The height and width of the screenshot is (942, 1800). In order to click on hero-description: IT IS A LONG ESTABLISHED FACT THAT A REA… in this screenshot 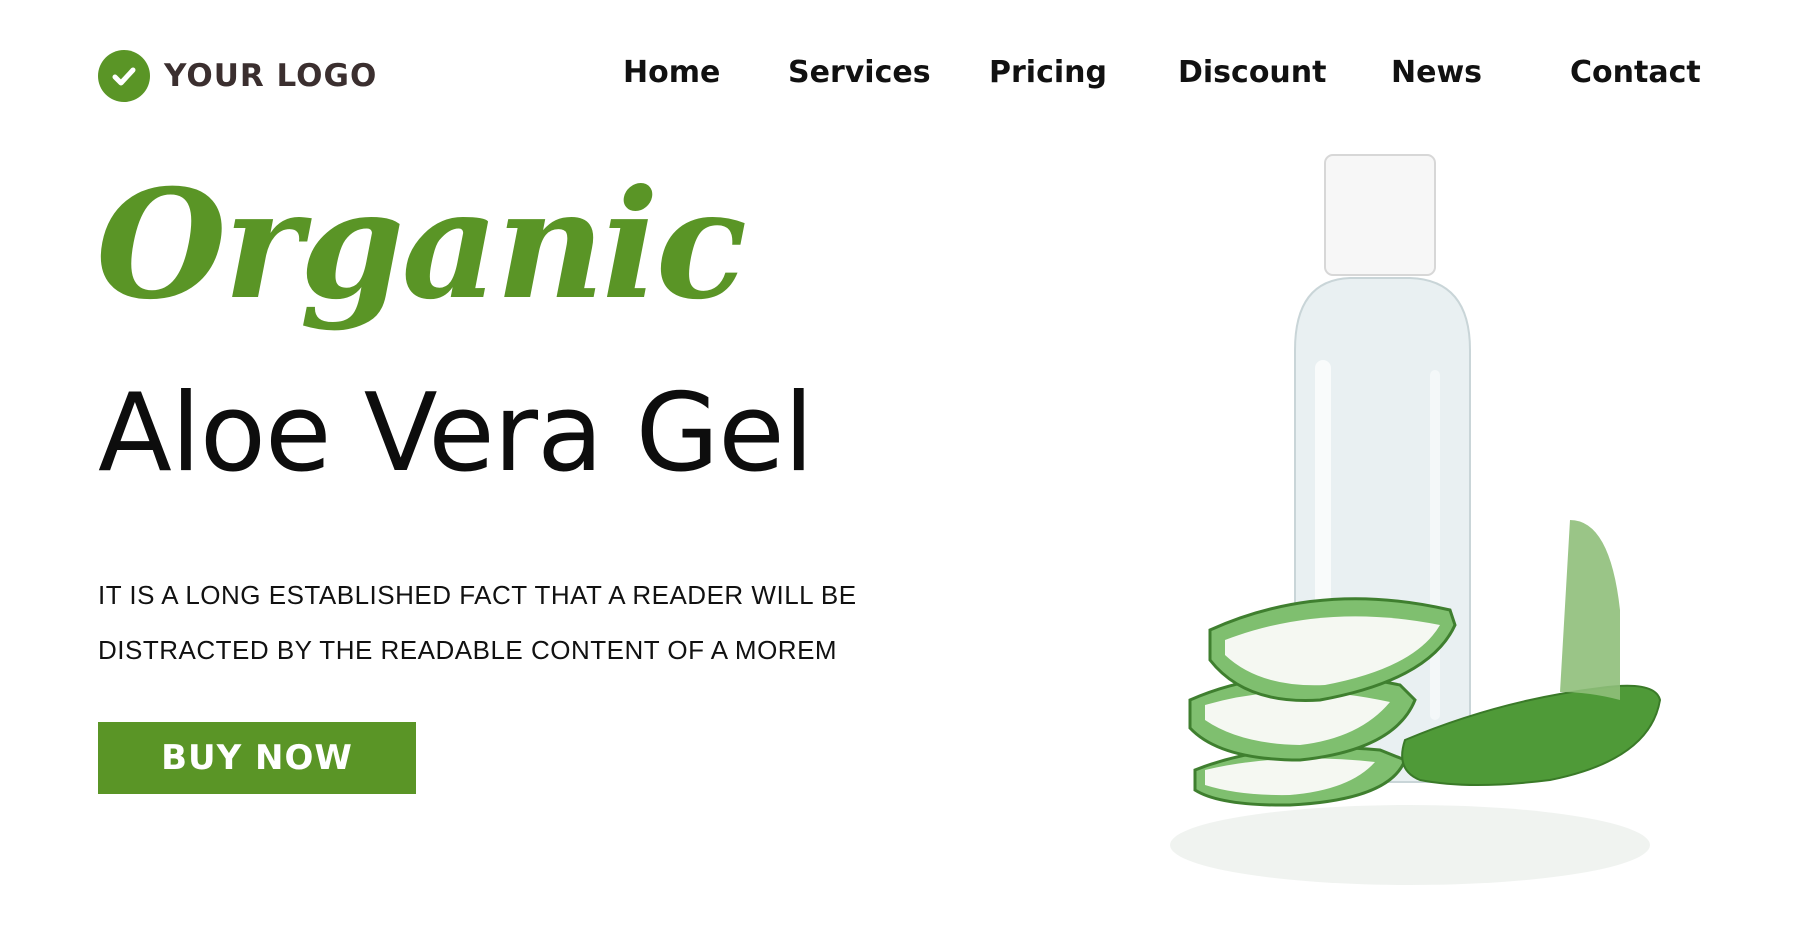, I will do `click(508, 623)`.